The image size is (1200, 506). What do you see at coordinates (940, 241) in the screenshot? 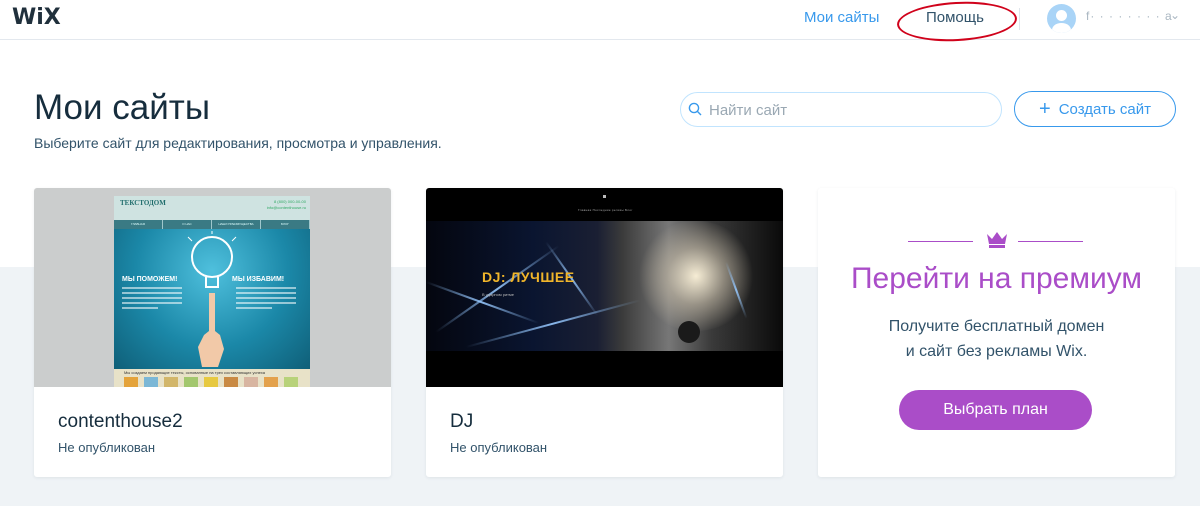
I see `crown-divider-left` at bounding box center [940, 241].